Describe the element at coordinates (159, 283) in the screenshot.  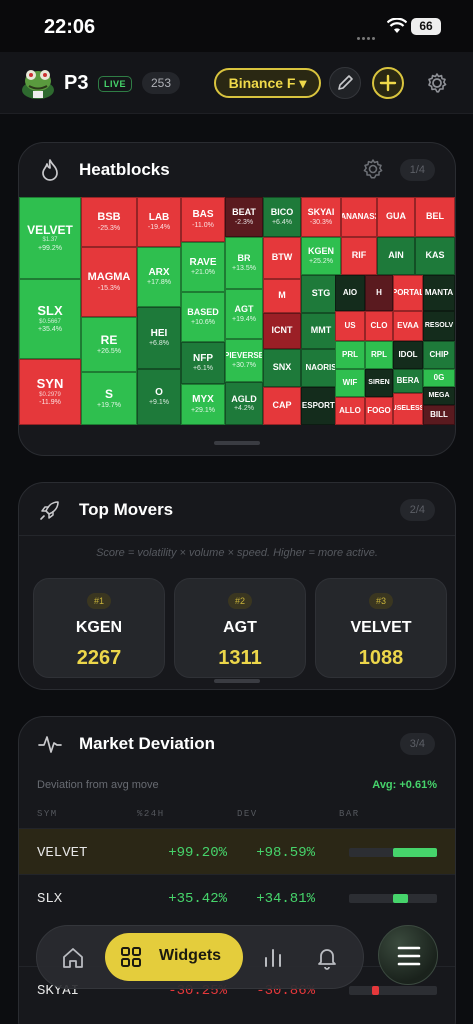
I see `heatblock-change: +17.8%` at that location.